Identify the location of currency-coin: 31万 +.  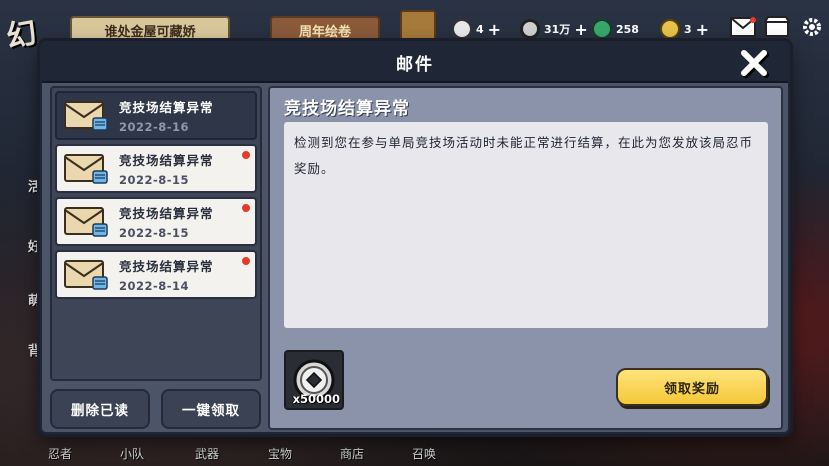
(554, 29).